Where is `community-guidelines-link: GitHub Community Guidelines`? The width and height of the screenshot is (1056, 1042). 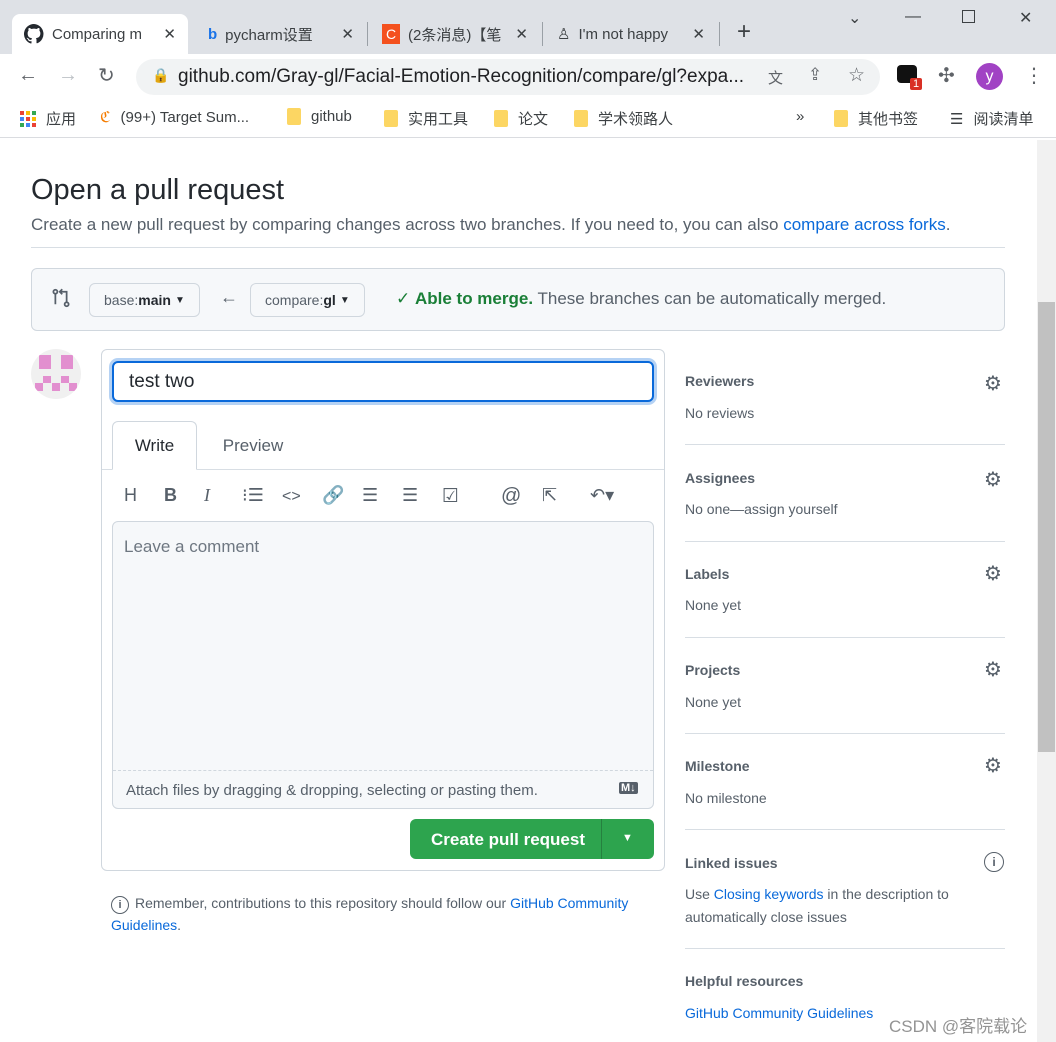 community-guidelines-link: GitHub Community Guidelines is located at coordinates (779, 1013).